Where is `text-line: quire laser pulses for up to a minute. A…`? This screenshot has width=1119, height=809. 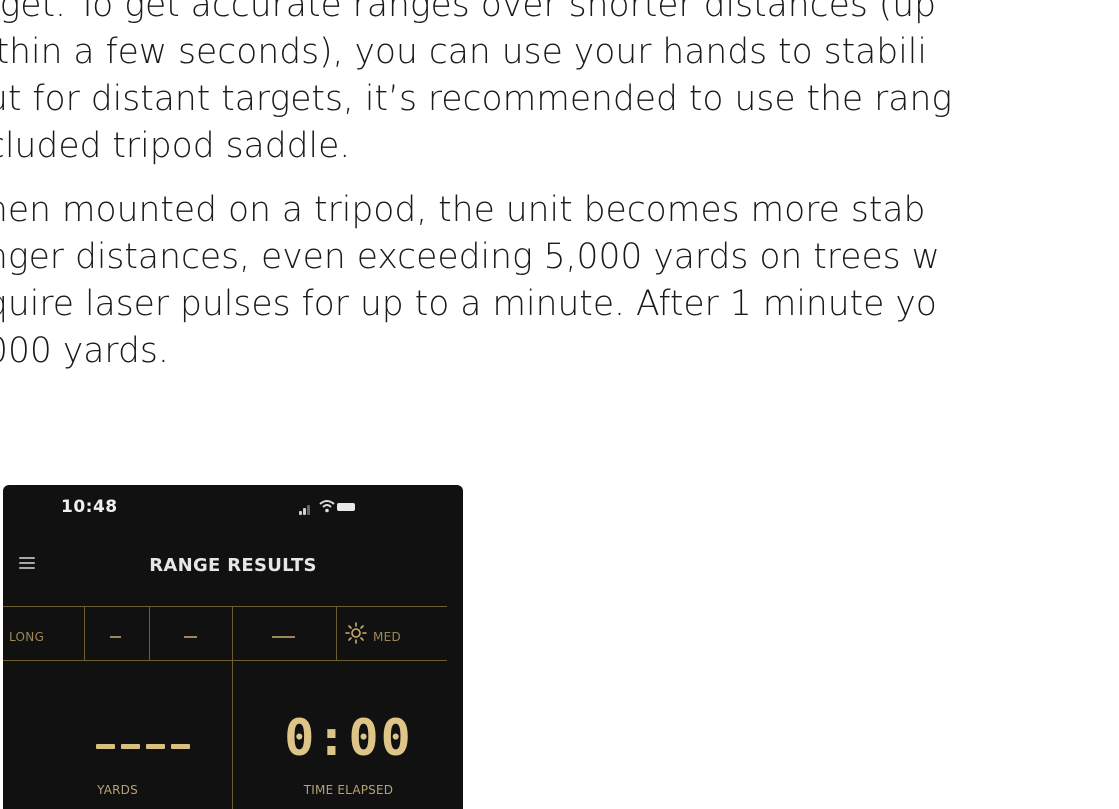
text-line: quire laser pulses for up to a minute. A… is located at coordinates (468, 304).